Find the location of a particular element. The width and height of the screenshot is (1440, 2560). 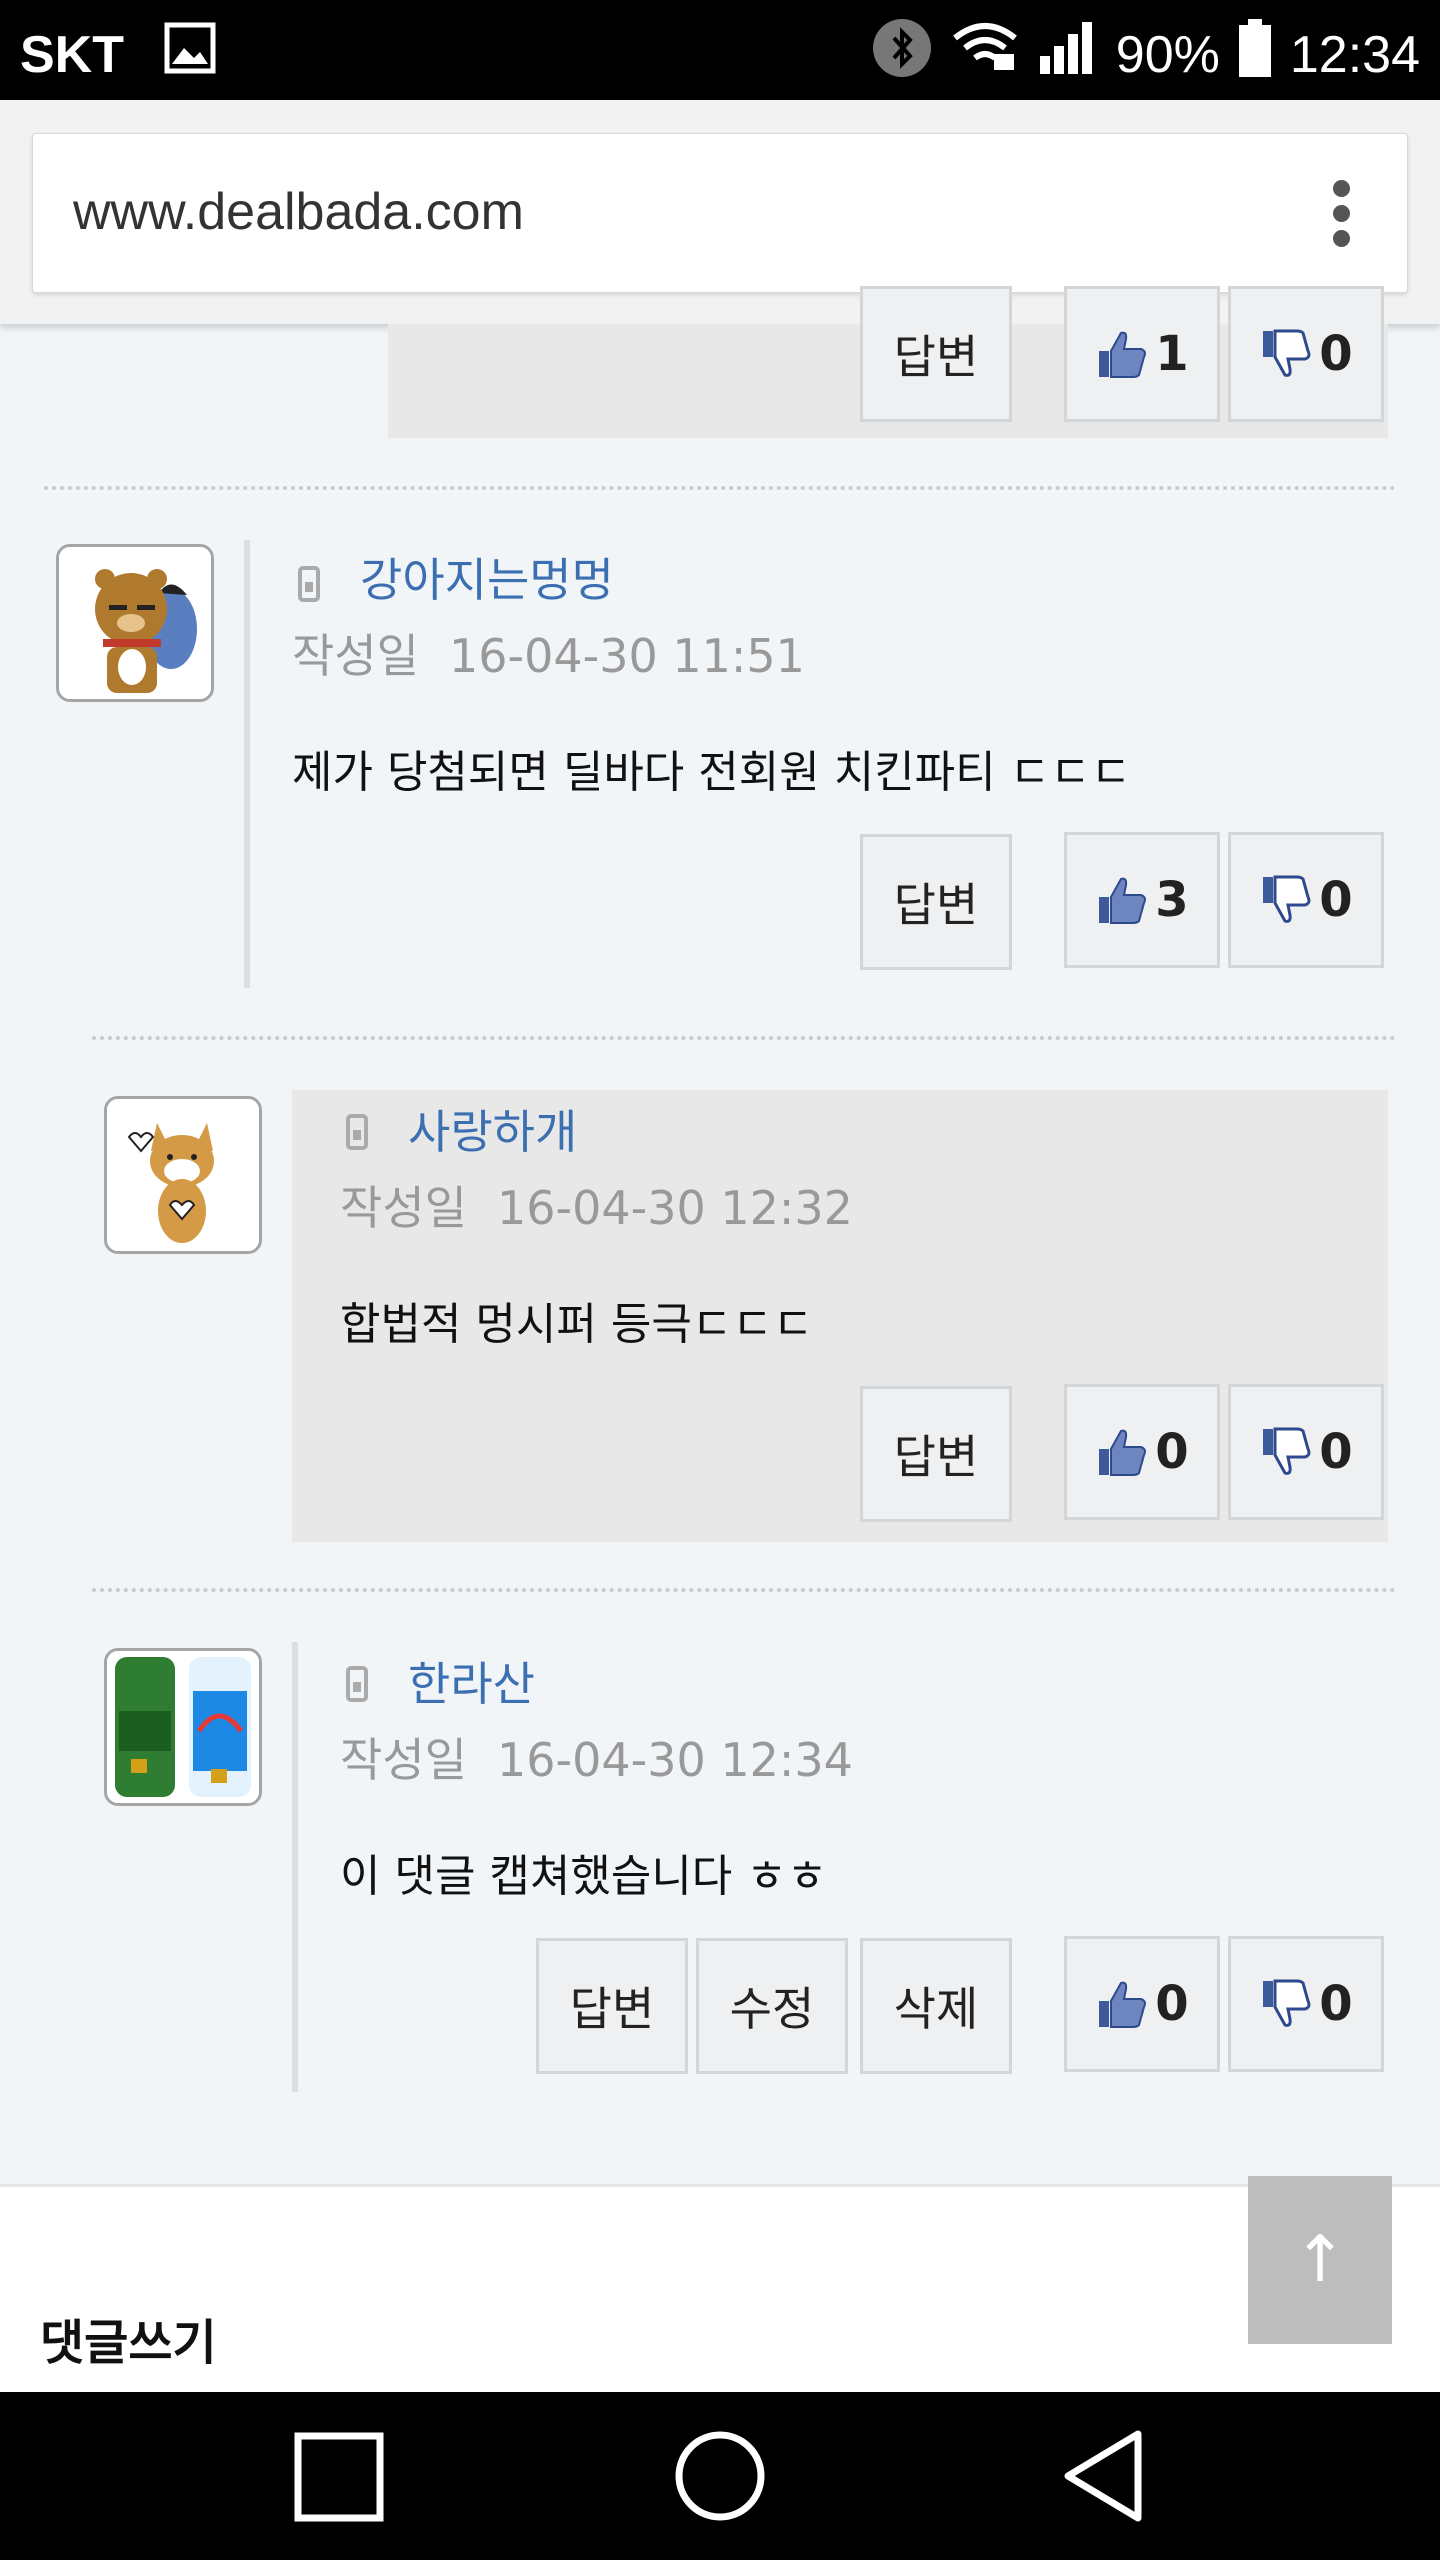

navigation-bar is located at coordinates (720, 2476).